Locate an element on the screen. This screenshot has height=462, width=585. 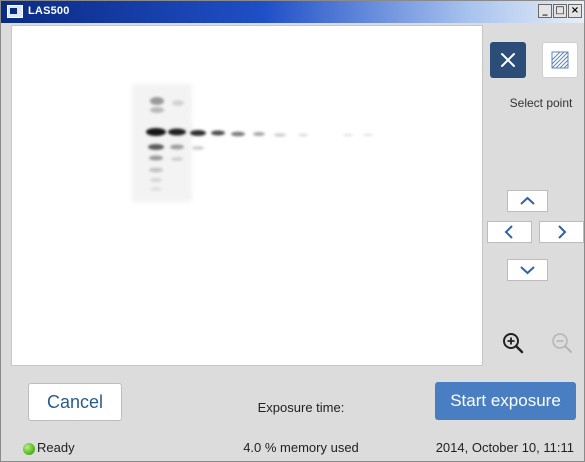
x-icon is located at coordinates (508, 60).